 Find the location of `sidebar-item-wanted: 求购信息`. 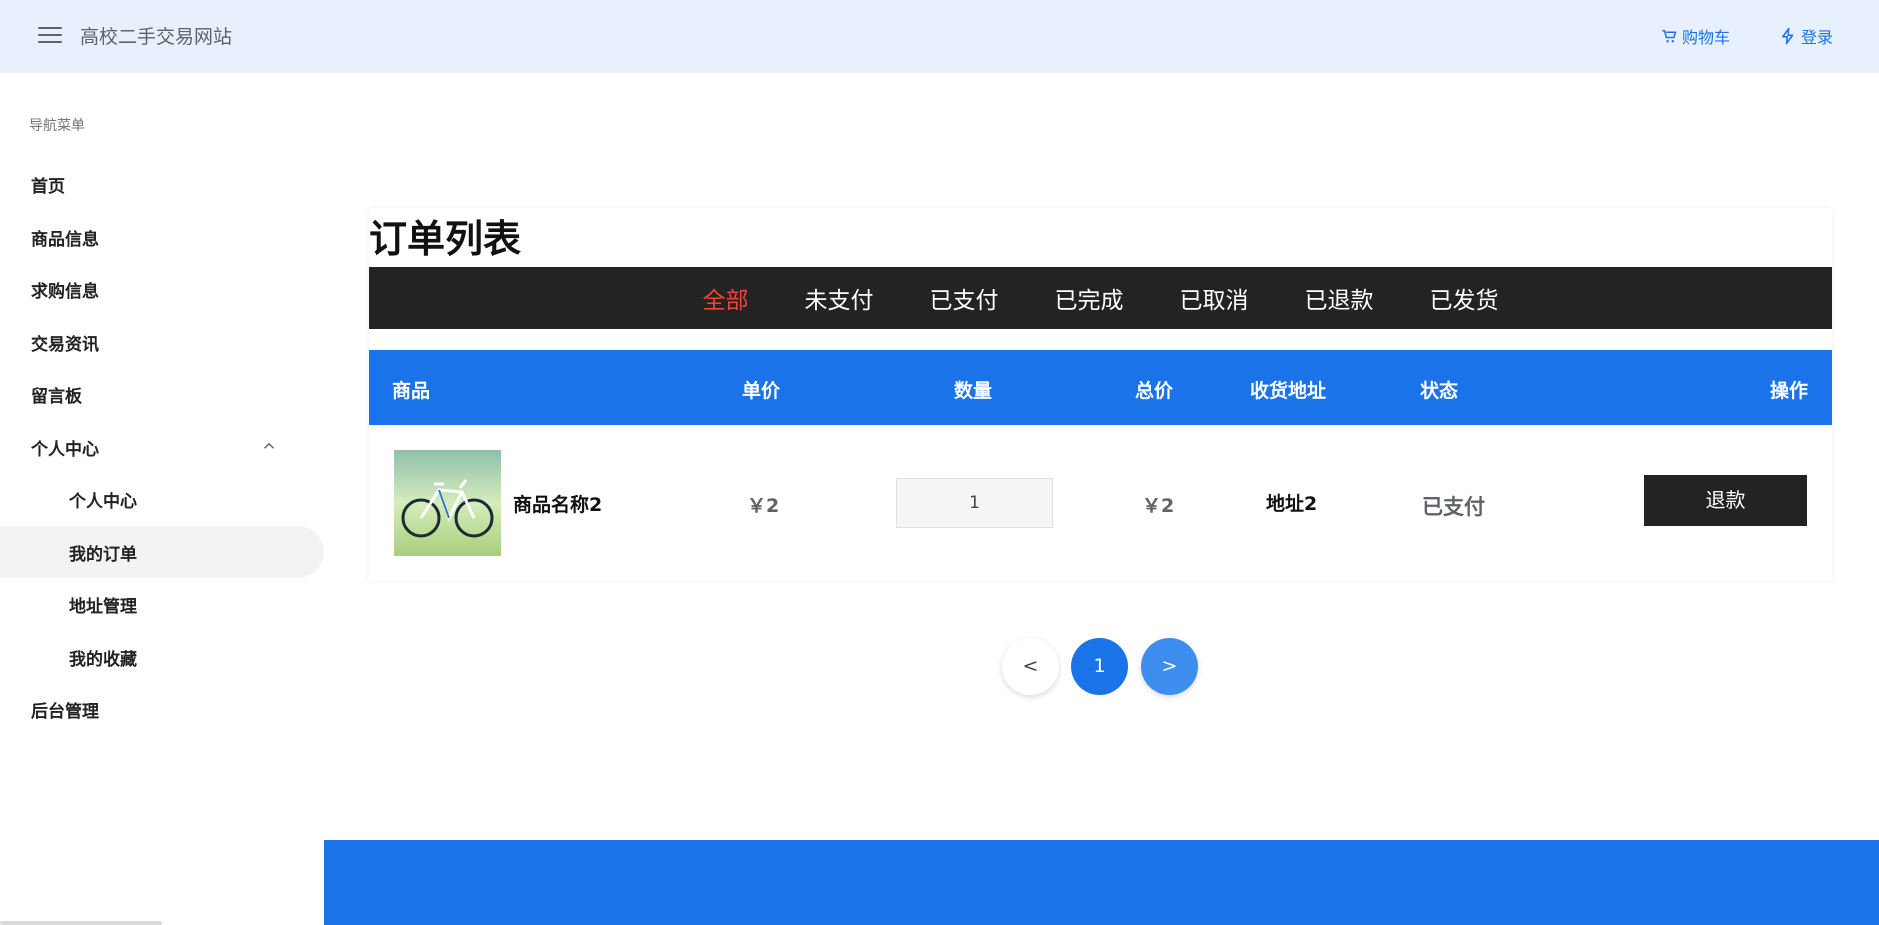

sidebar-item-wanted: 求购信息 is located at coordinates (162, 289).